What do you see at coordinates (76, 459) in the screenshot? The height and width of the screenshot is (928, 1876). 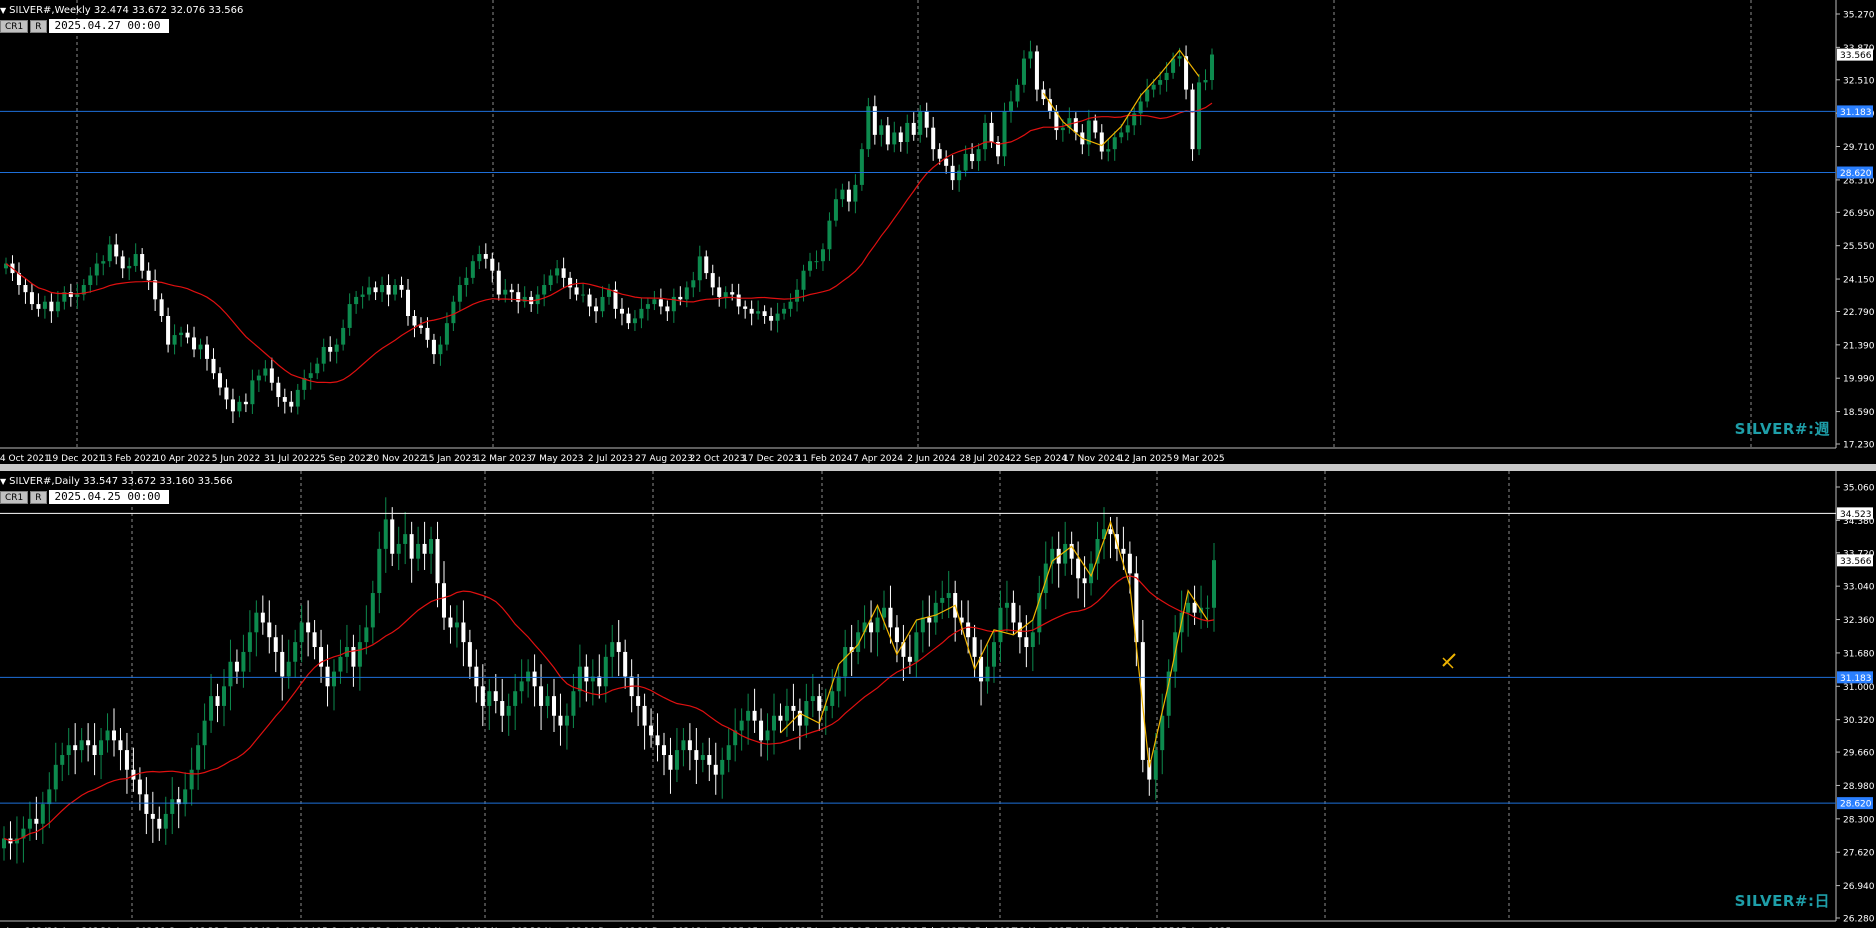 I see `weekly-x-tick-label: 19 Dec 2021` at bounding box center [76, 459].